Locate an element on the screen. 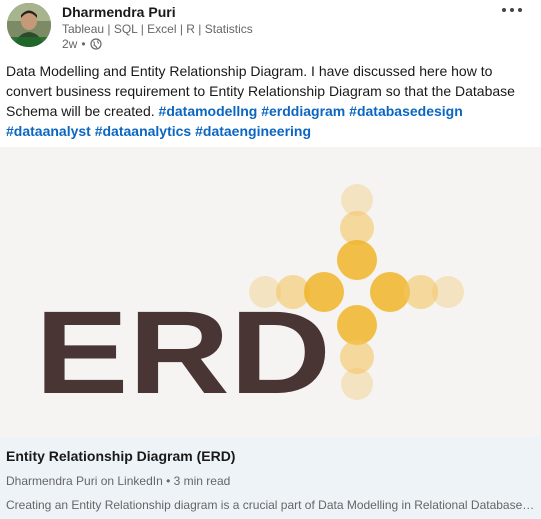 The width and height of the screenshot is (541, 519). hashtag-link: #erddiagram is located at coordinates (303, 111).